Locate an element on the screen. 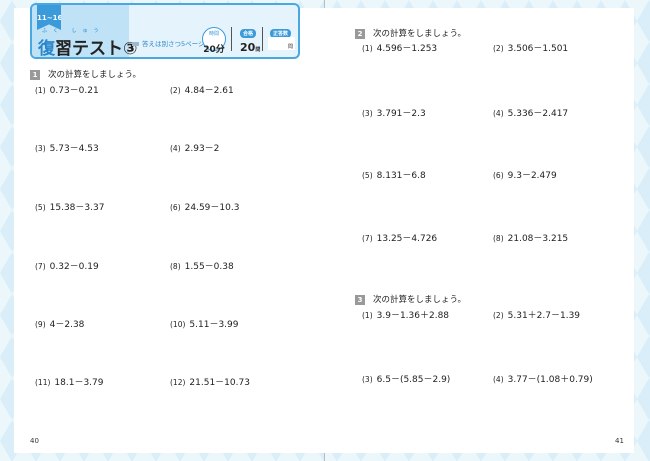  page-number: 41 is located at coordinates (619, 441).